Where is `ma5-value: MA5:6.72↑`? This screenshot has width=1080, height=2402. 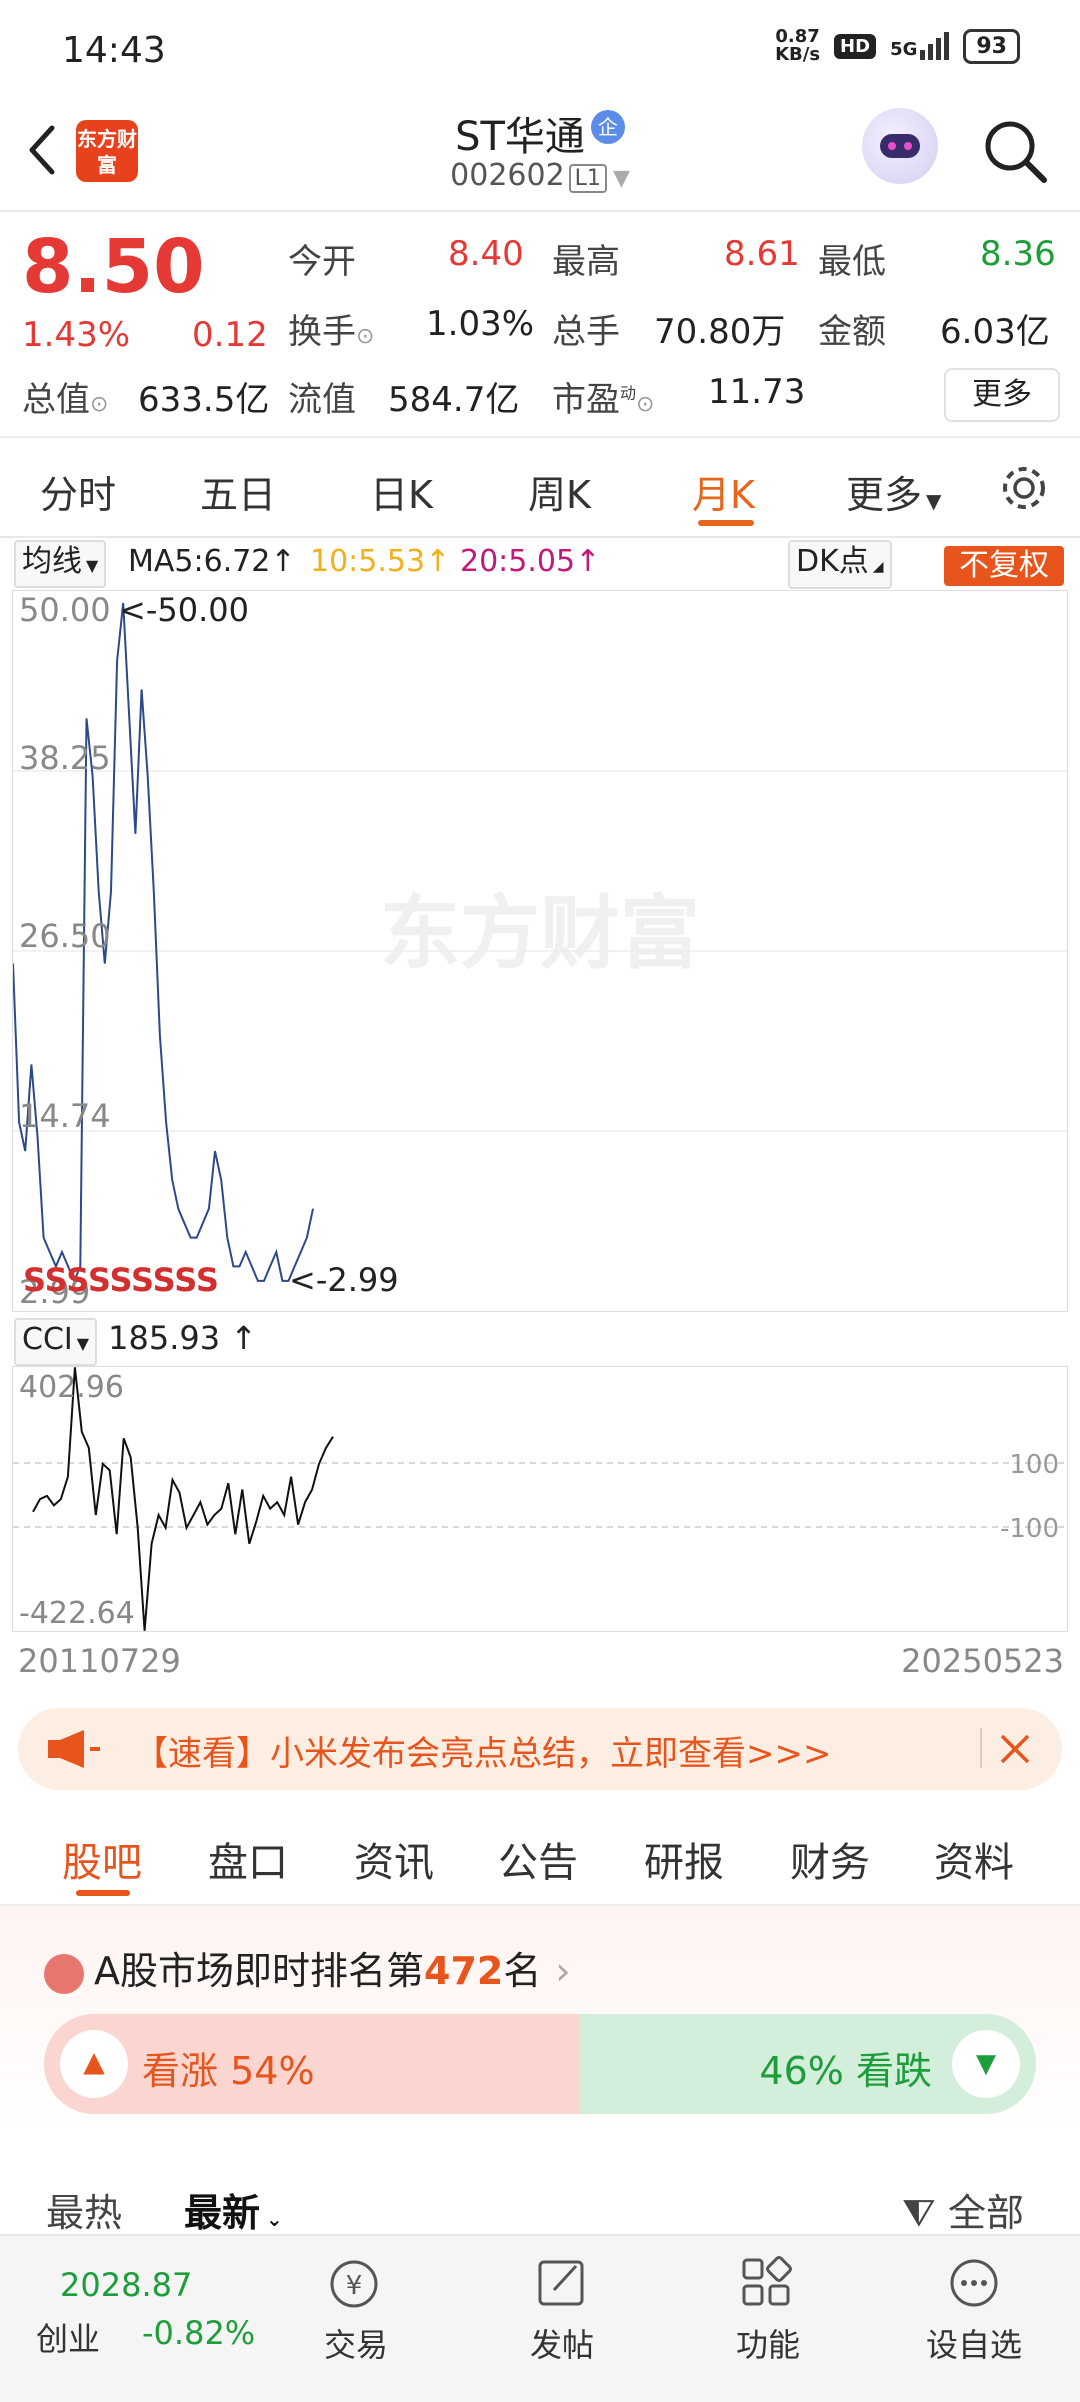
ma5-value: MA5:6.72↑ is located at coordinates (212, 561).